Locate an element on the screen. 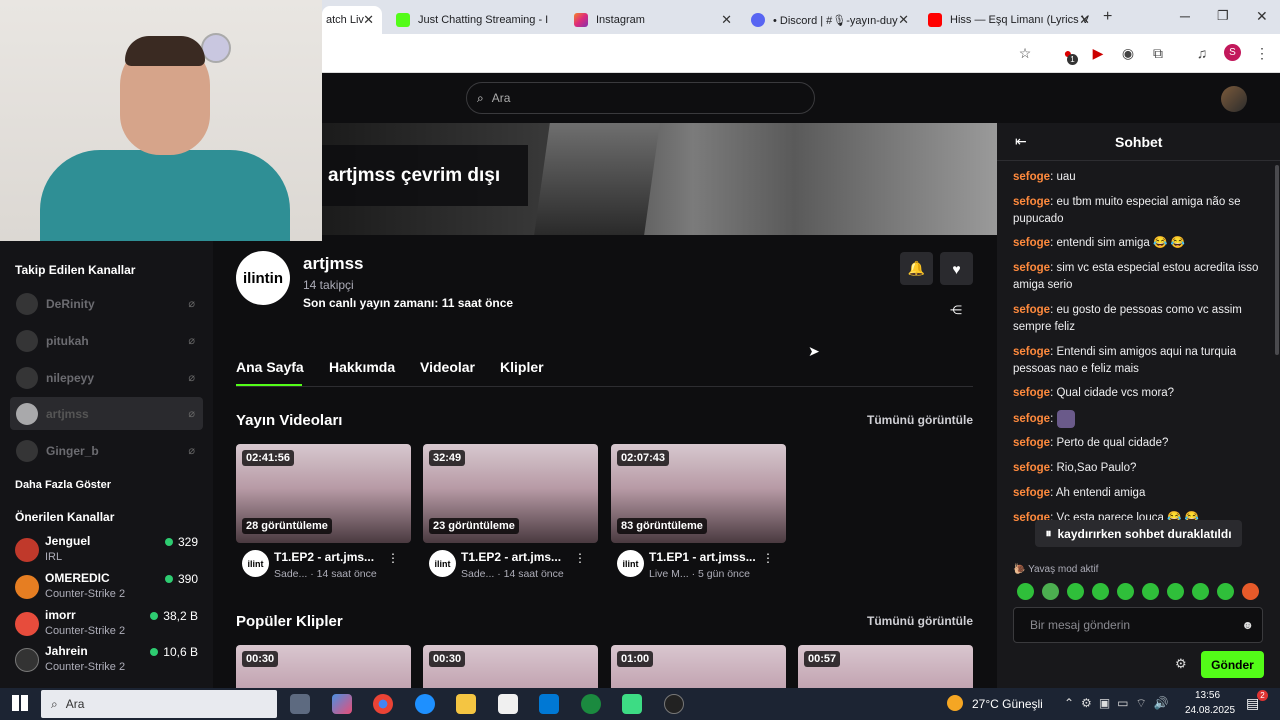  recommended-channels-title: Önerilen Kanallar is located at coordinates (65, 517).